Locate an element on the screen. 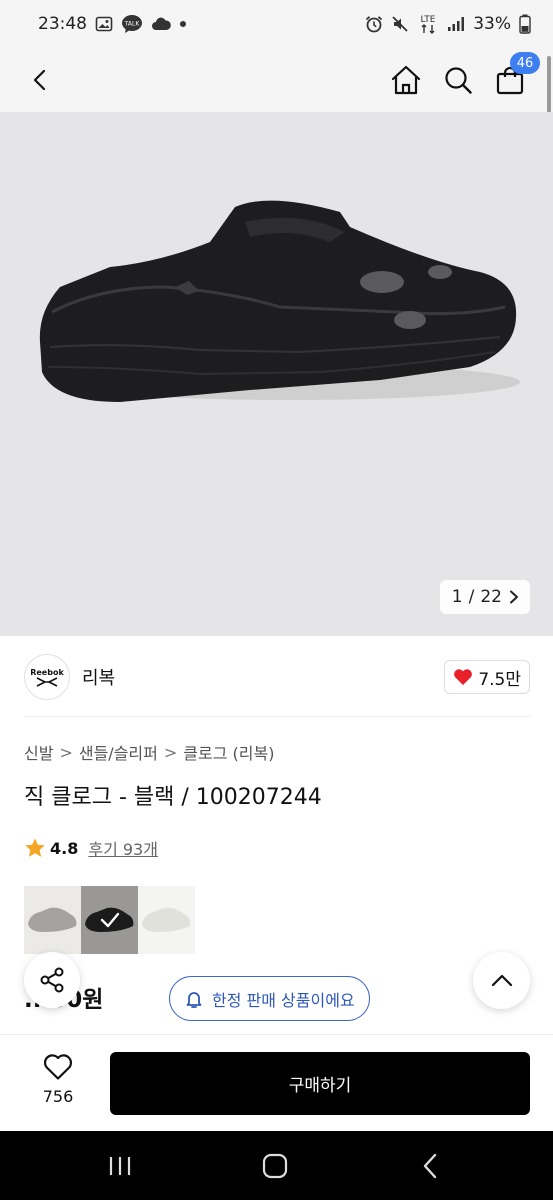 This screenshot has width=553, height=1200. cart-button: 46 is located at coordinates (514, 77).